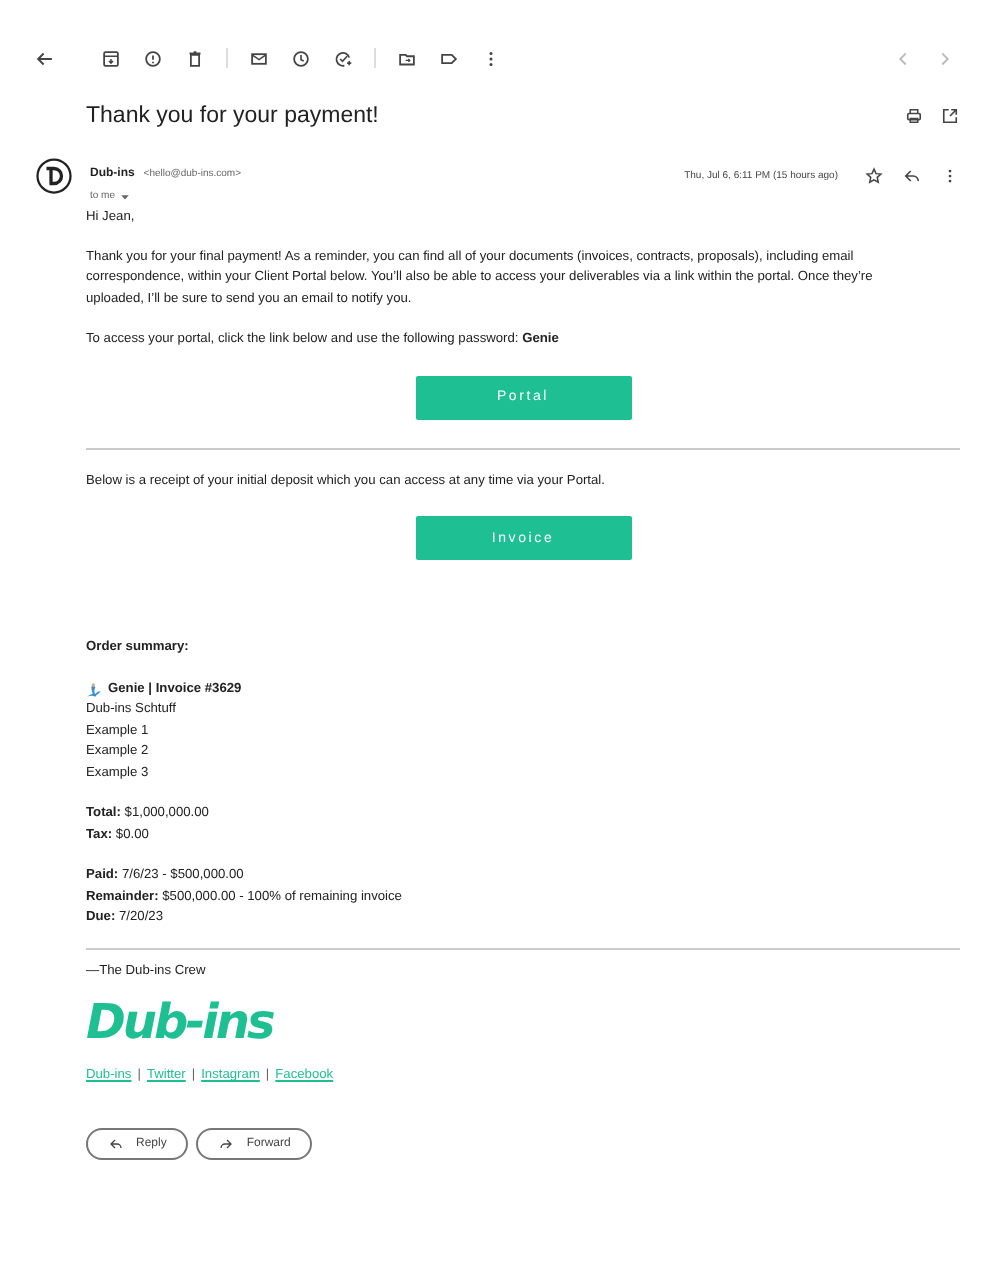 This screenshot has height=1282, width=1000. What do you see at coordinates (259, 58) in the screenshot?
I see `envelope-icon` at bounding box center [259, 58].